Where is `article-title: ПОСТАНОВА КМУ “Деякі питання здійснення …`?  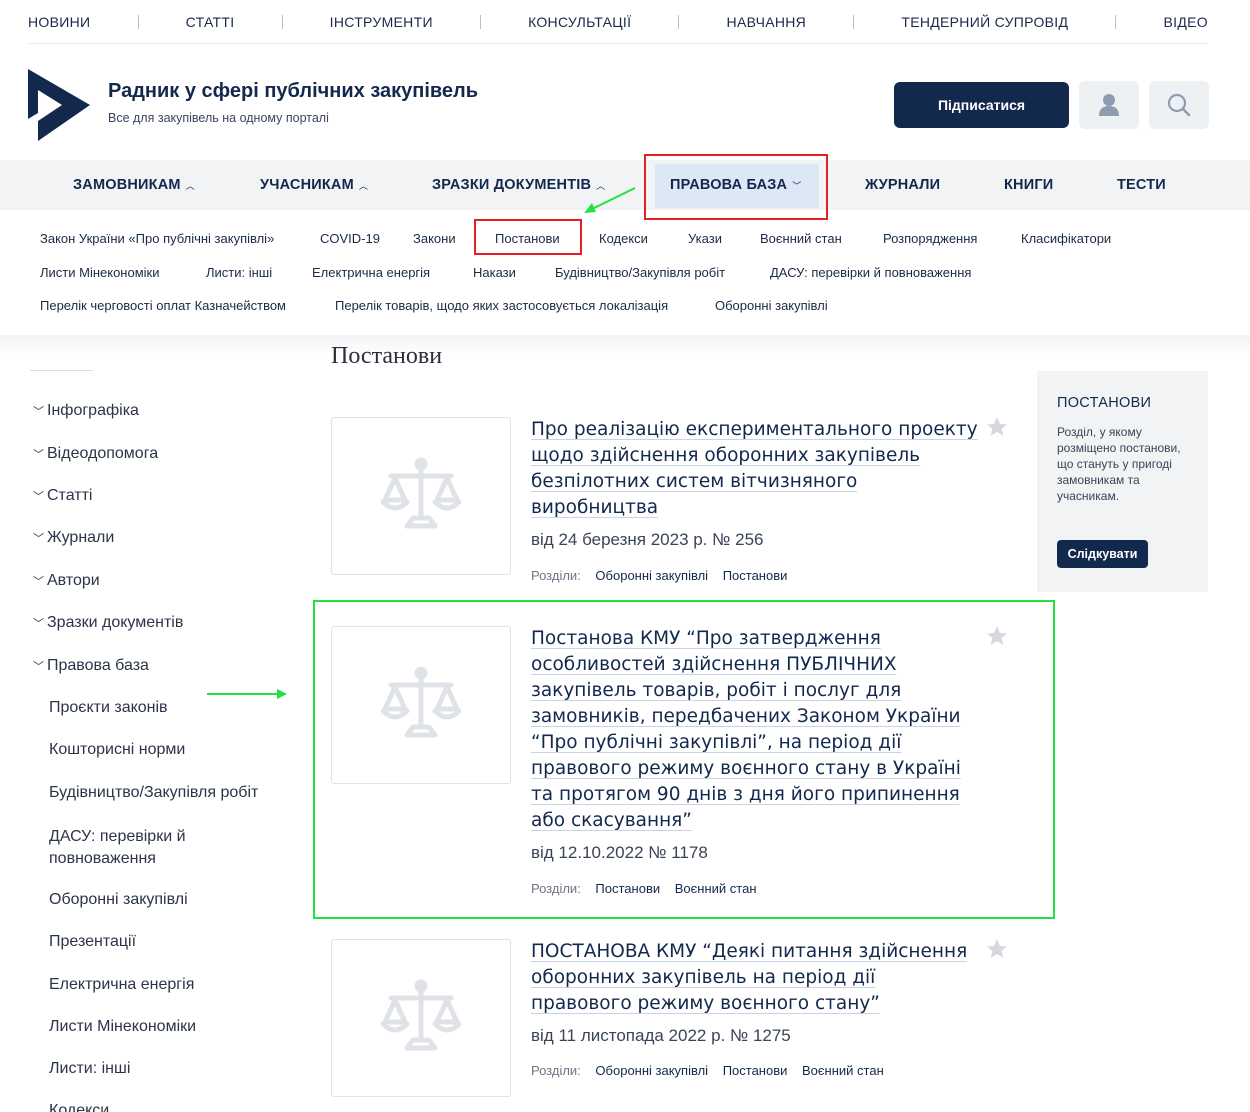 article-title: ПОСТАНОВА КМУ “Деякі питання здійснення … is located at coordinates (756, 978).